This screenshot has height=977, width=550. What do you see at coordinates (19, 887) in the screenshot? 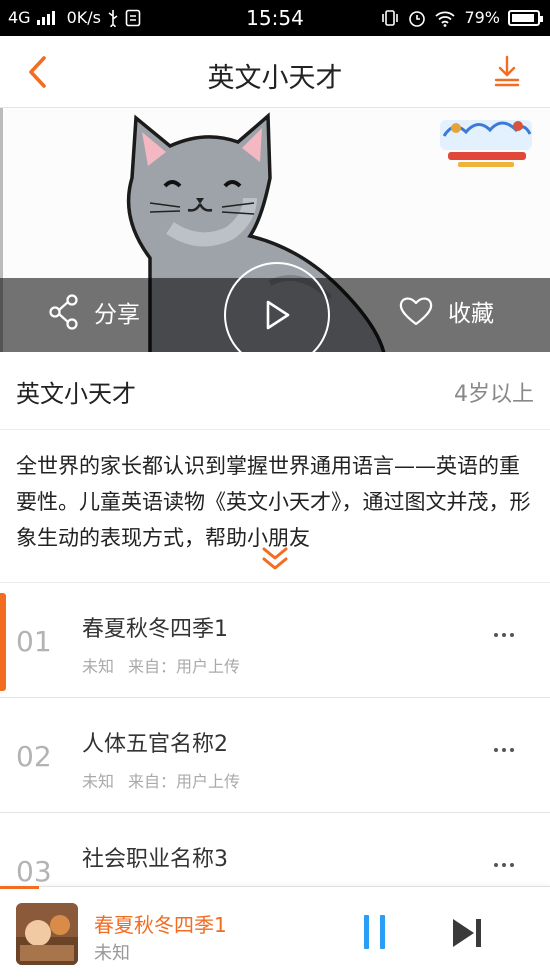
I see `playback-progress-fill` at bounding box center [19, 887].